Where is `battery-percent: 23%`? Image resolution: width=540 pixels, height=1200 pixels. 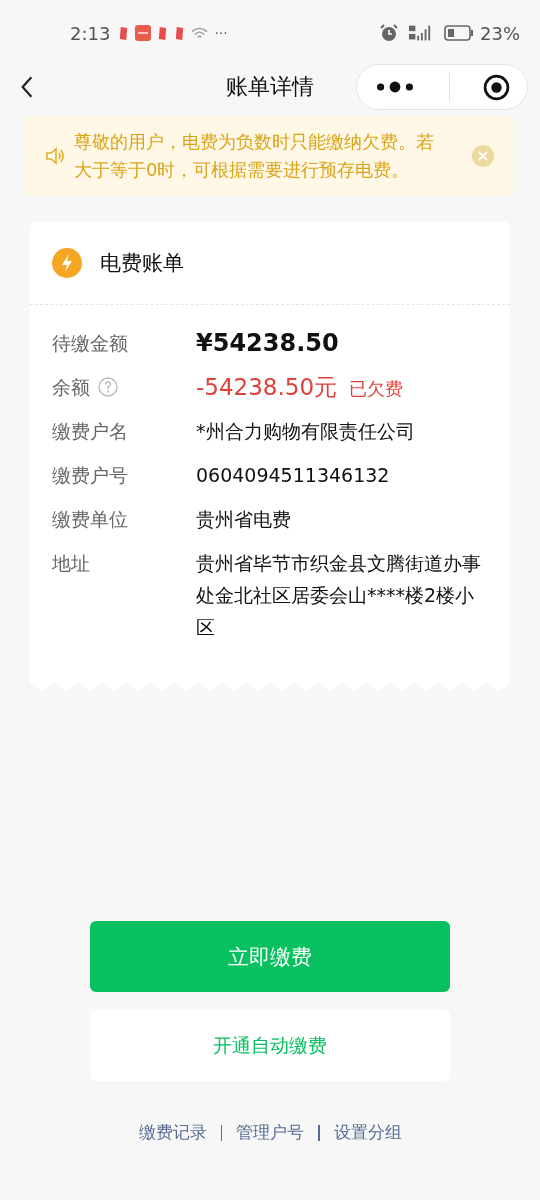
battery-percent: 23% is located at coordinates (500, 33).